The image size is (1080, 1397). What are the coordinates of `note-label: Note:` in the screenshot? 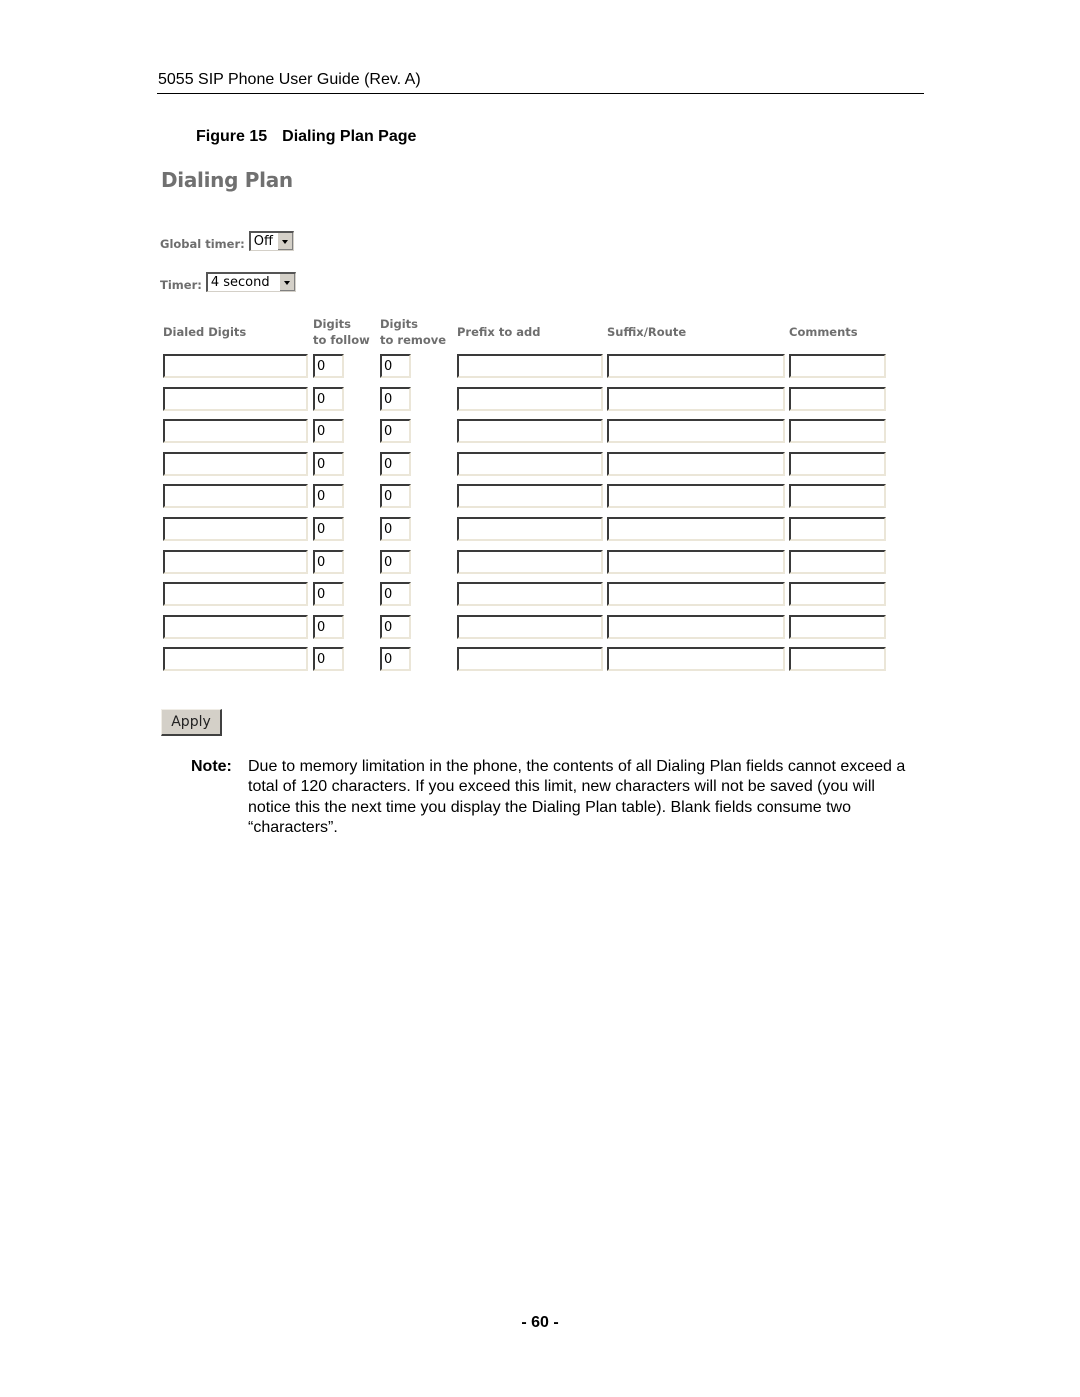 It's located at (211, 766).